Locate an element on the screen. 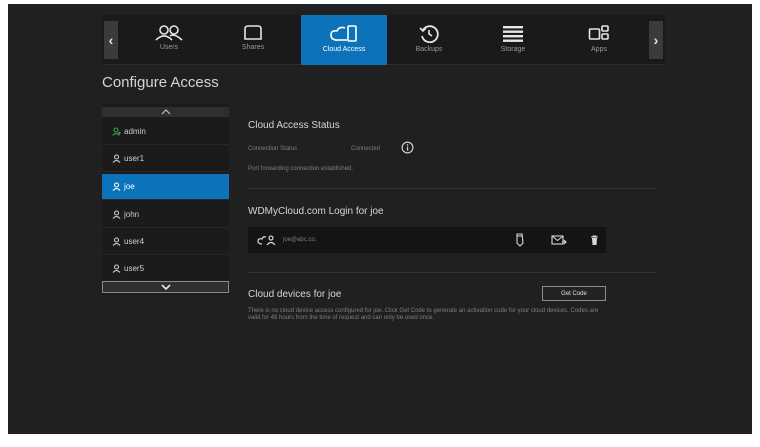 Image resolution: width=760 pixels, height=447 pixels. nav-scroll-left-button: ‹ is located at coordinates (111, 40).